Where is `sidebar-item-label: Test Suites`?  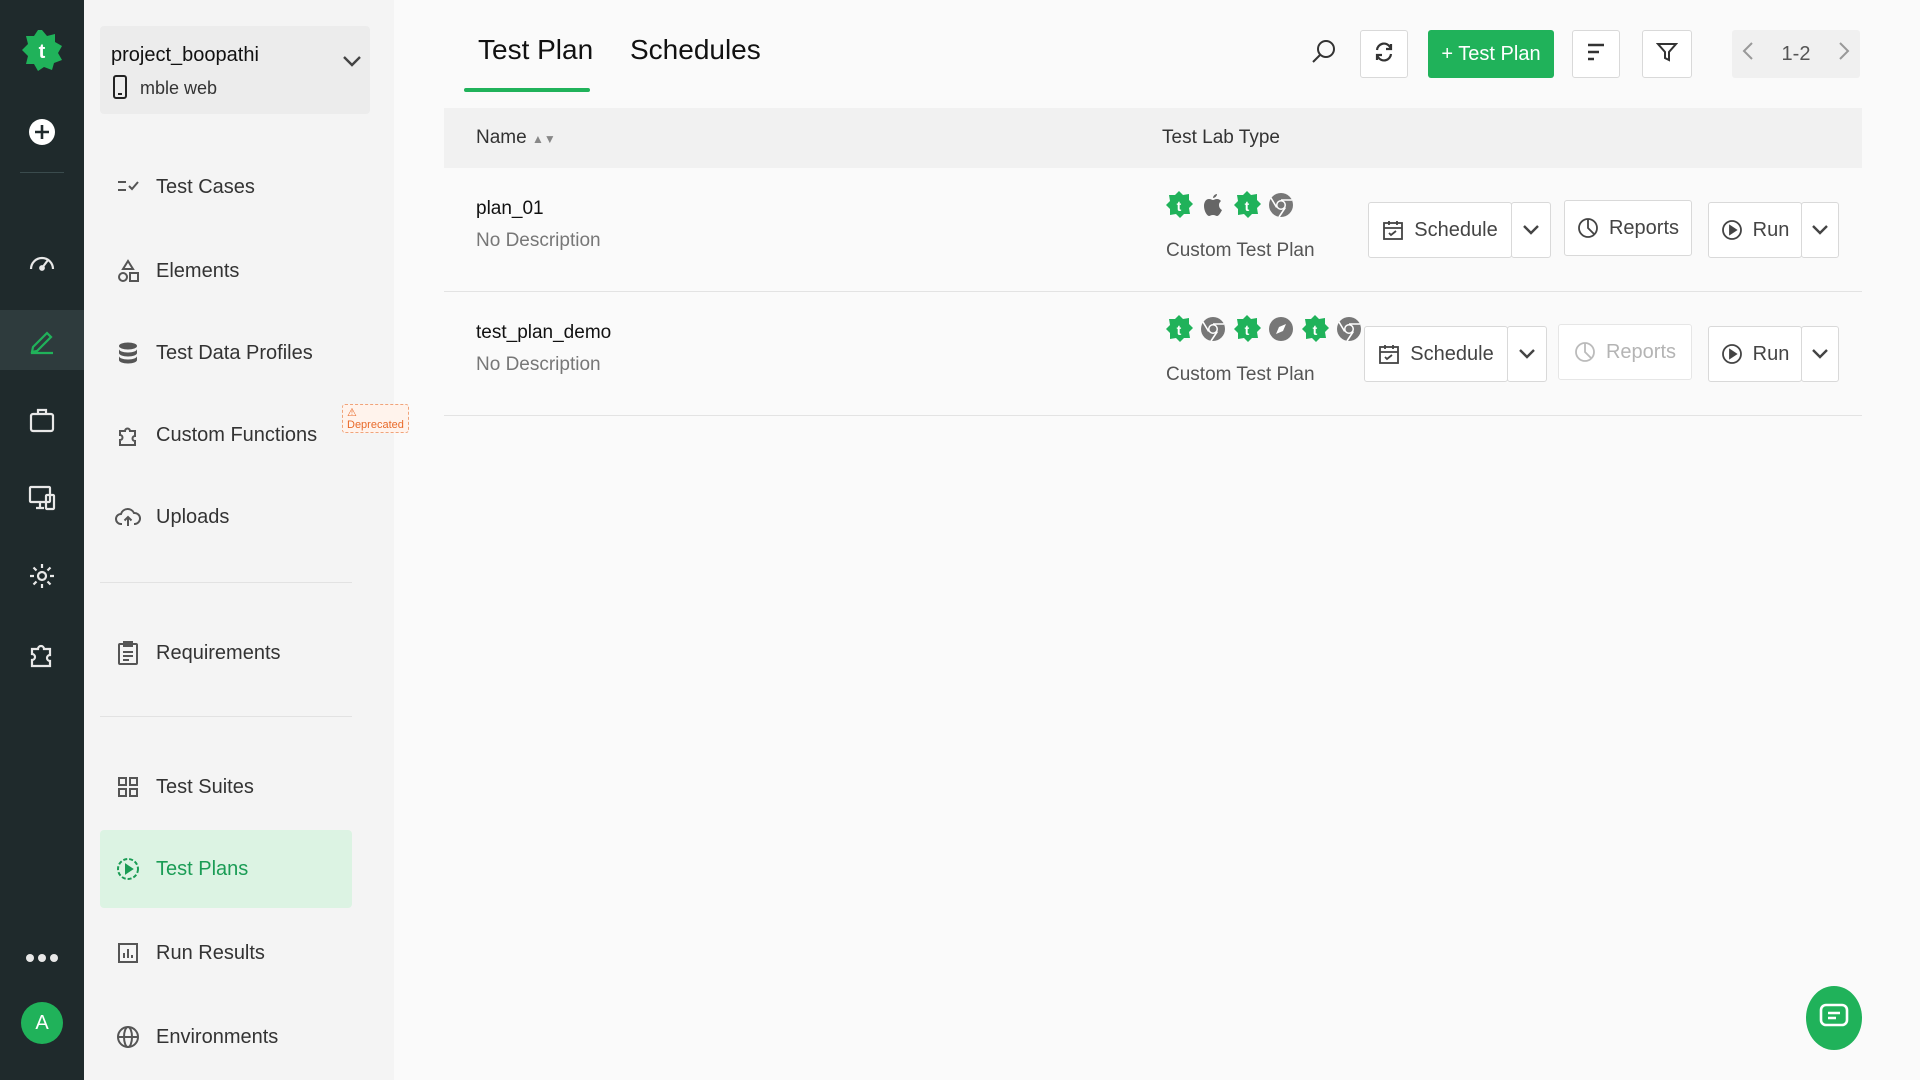
sidebar-item-label: Test Suites is located at coordinates (205, 786).